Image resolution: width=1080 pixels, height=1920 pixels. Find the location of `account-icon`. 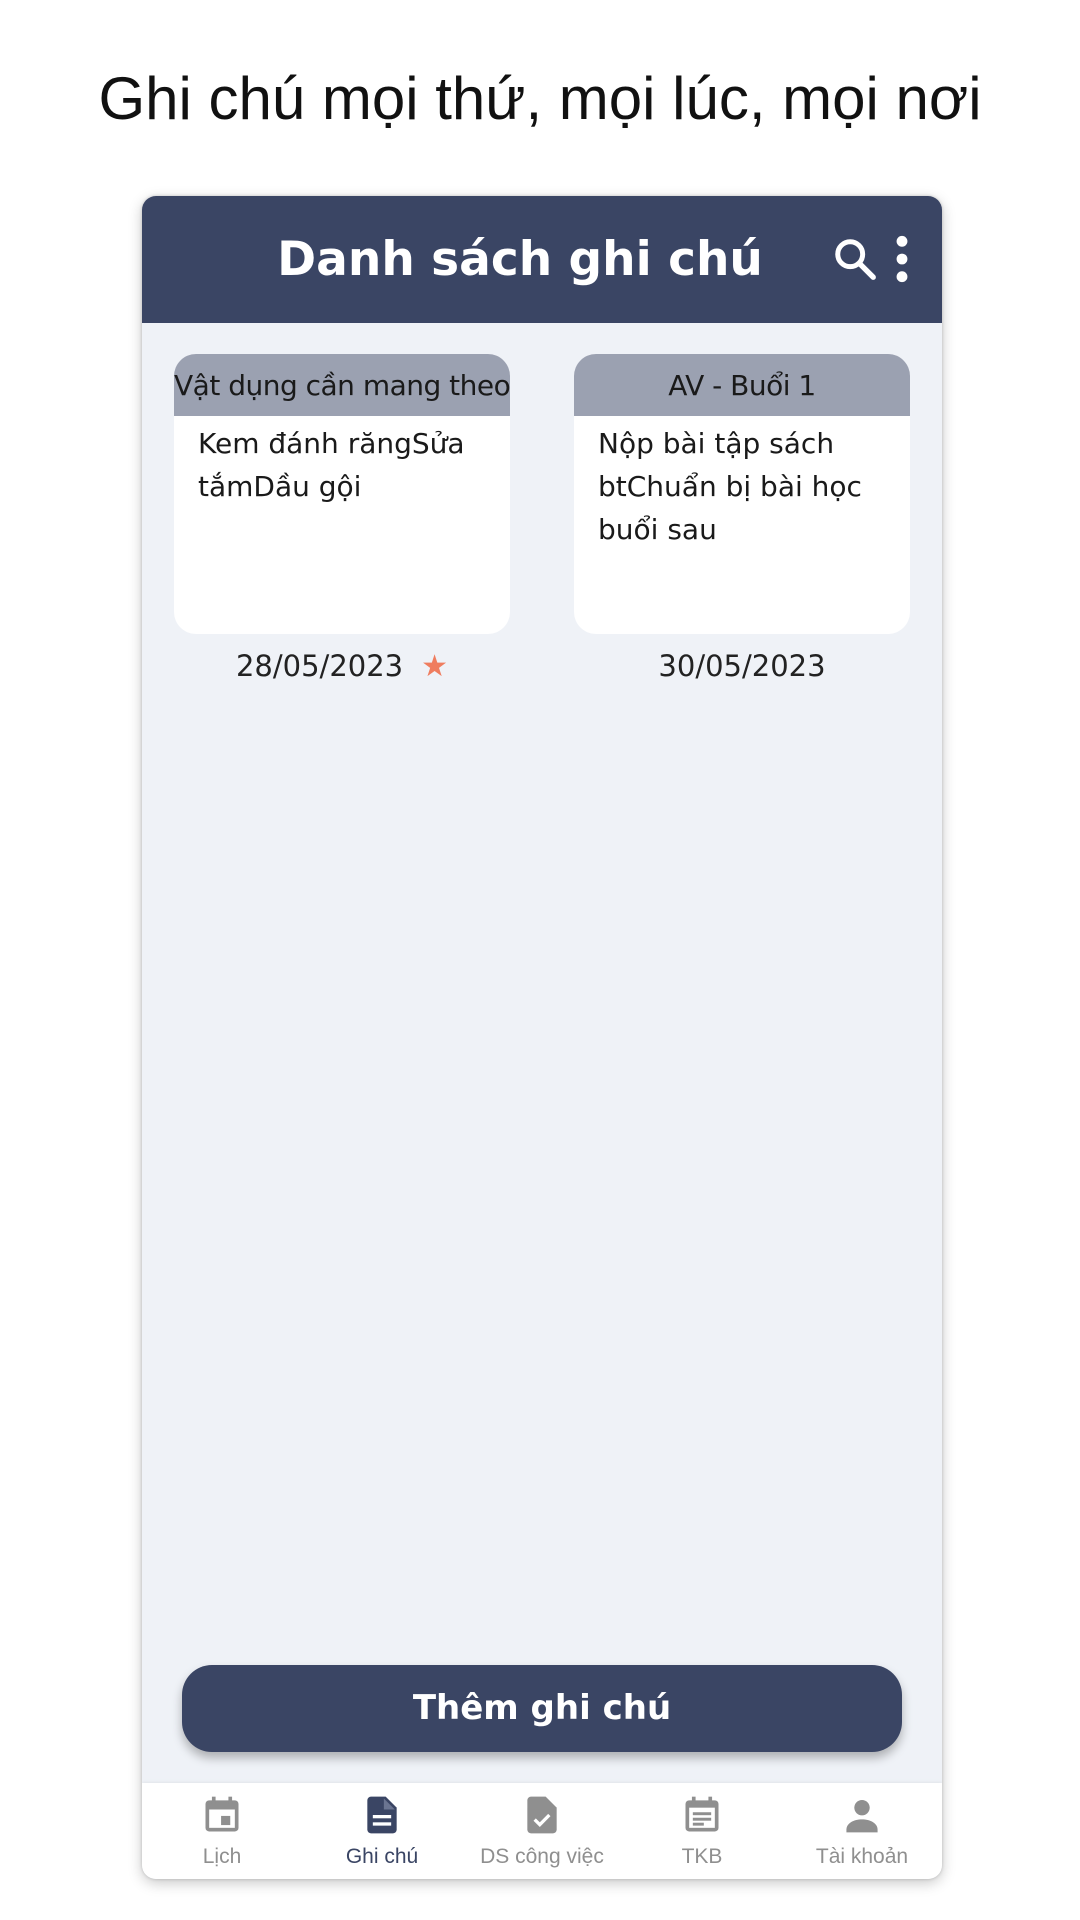

account-icon is located at coordinates (862, 1816).